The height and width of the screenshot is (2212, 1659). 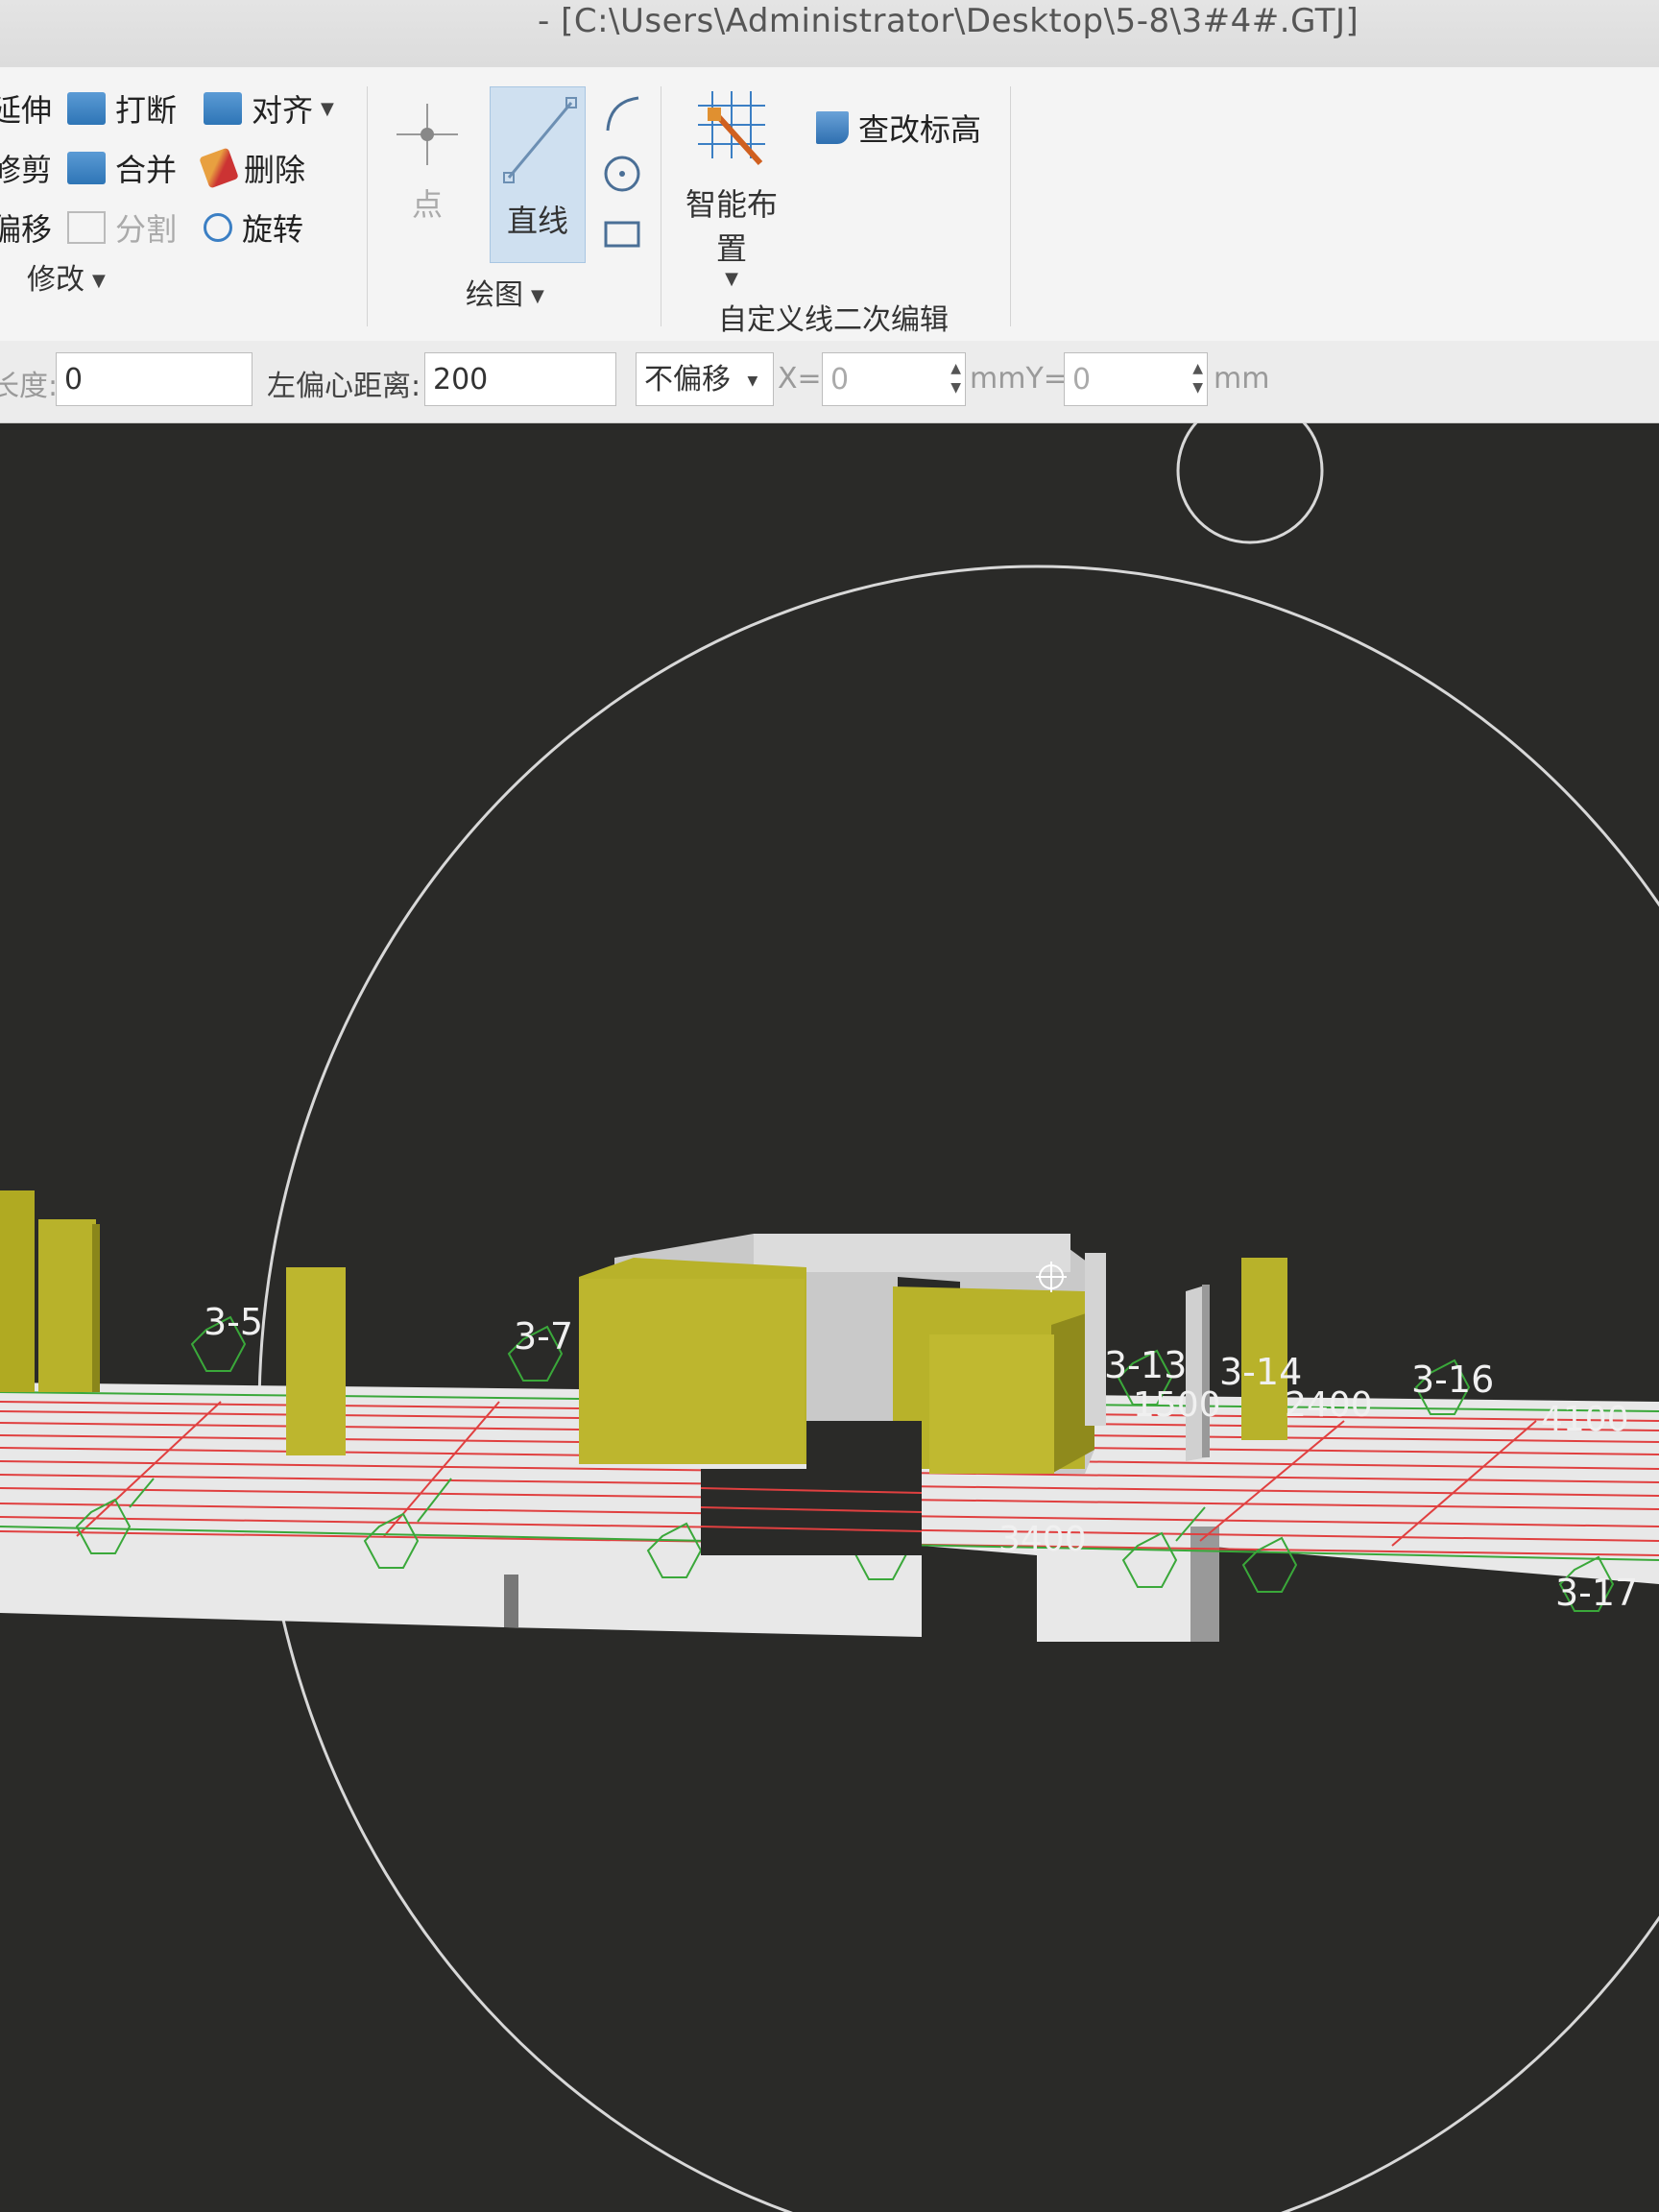 I want to click on offset-label: 偏移, so click(x=26, y=229).